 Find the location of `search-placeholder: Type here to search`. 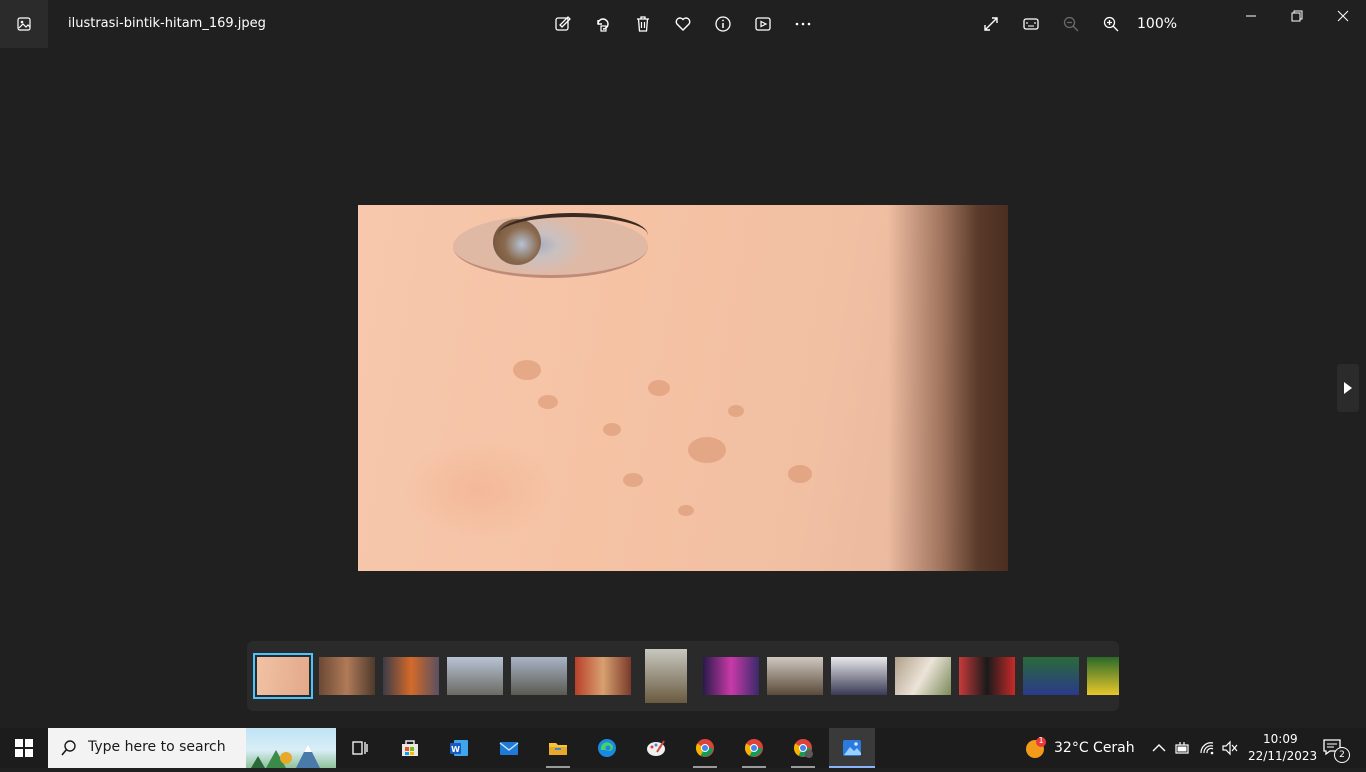

search-placeholder: Type here to search is located at coordinates (157, 747).